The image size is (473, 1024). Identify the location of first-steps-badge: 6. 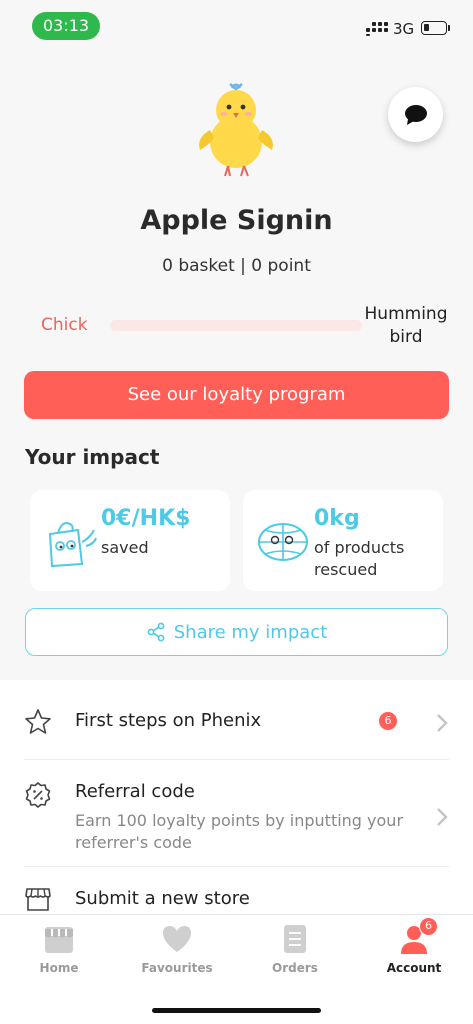
(388, 721).